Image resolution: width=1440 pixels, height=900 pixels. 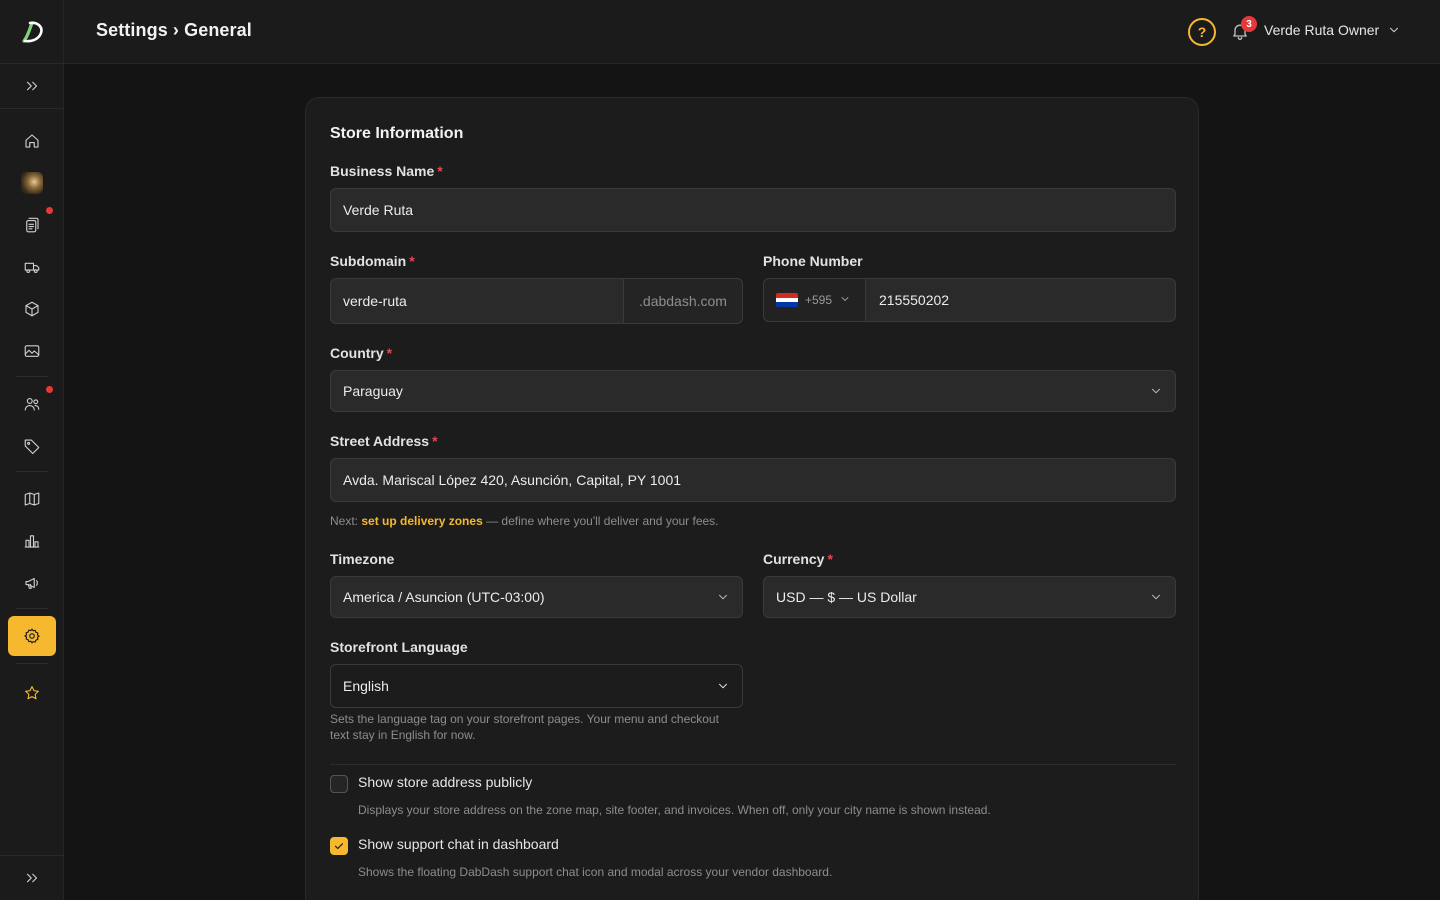 I want to click on sidebar-item-map, so click(x=32, y=499).